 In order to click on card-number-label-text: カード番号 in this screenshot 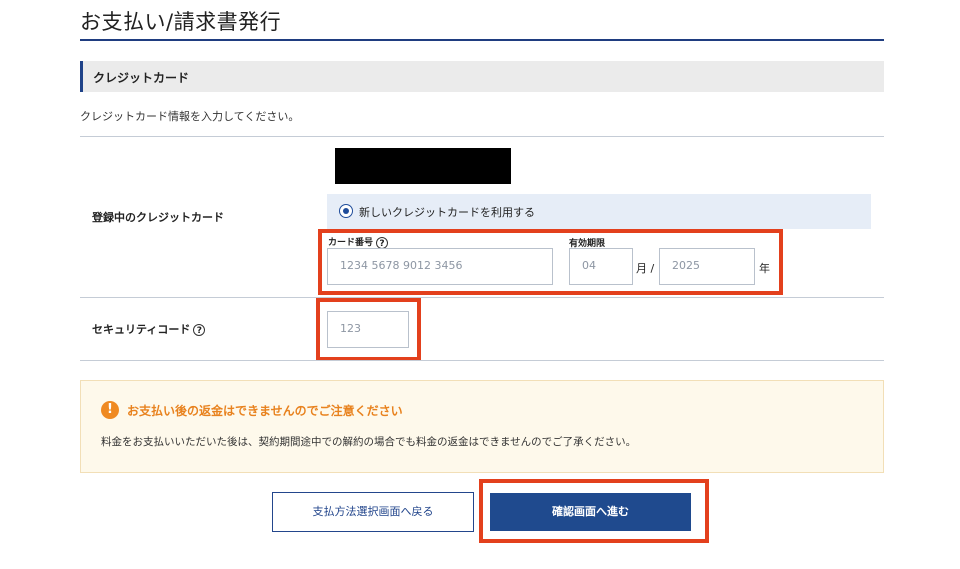, I will do `click(351, 243)`.